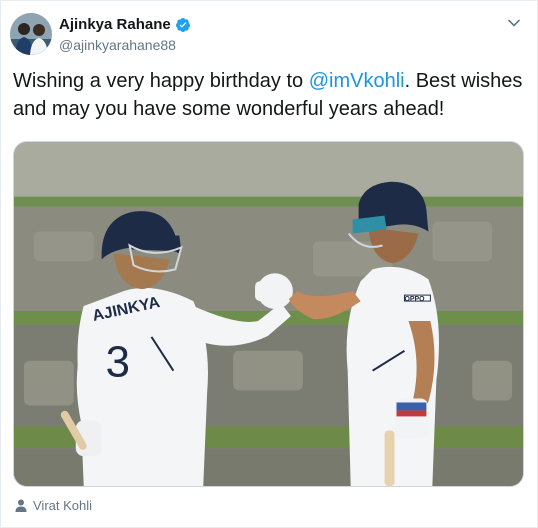  What do you see at coordinates (115, 24) in the screenshot?
I see `author-display-name: Ajinkya Rahane` at bounding box center [115, 24].